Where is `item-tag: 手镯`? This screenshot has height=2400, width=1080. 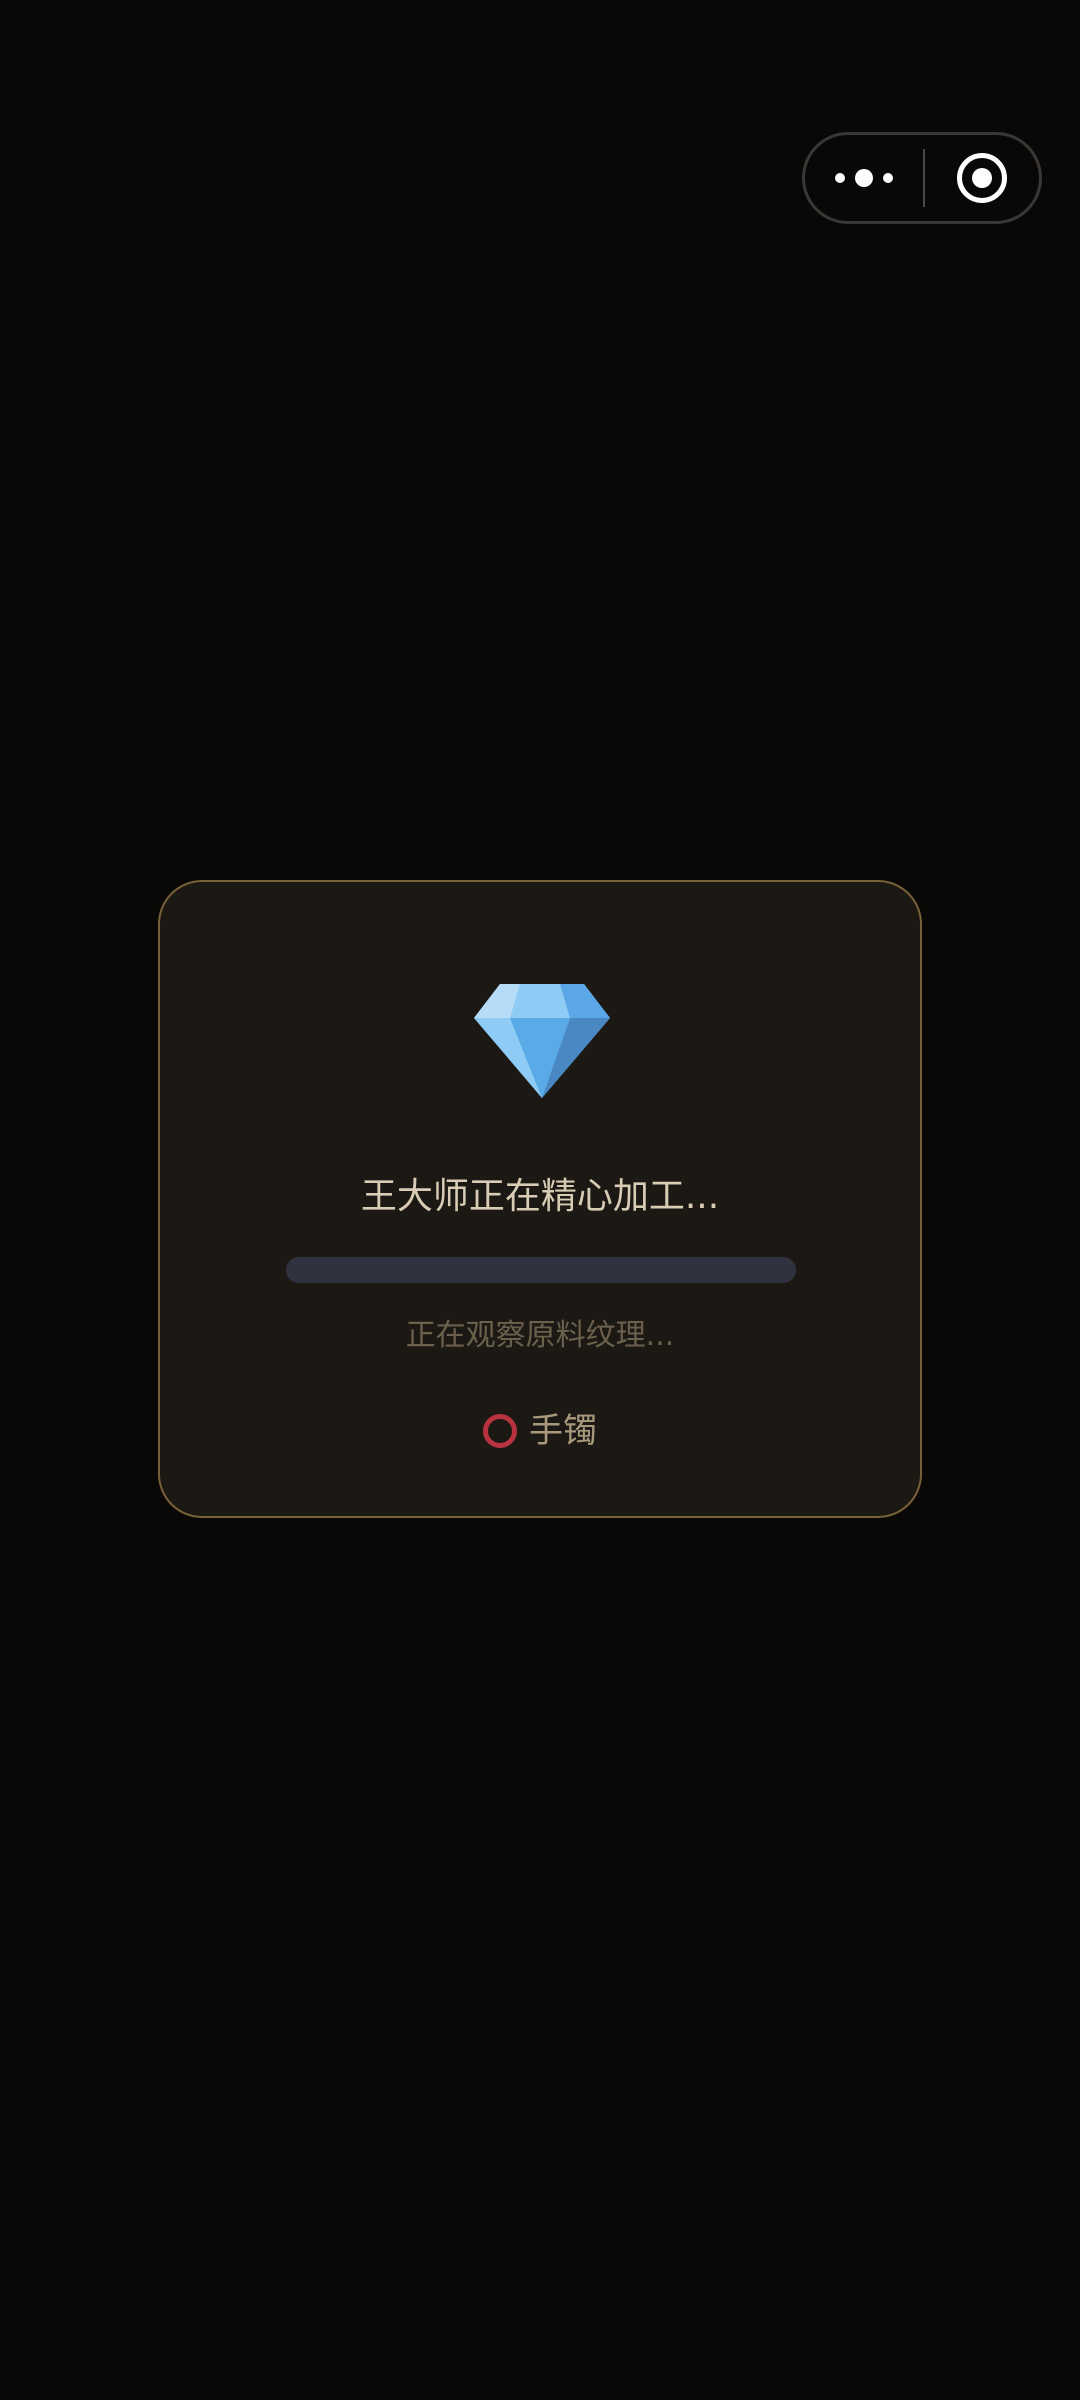
item-tag: 手镯 is located at coordinates (540, 1431).